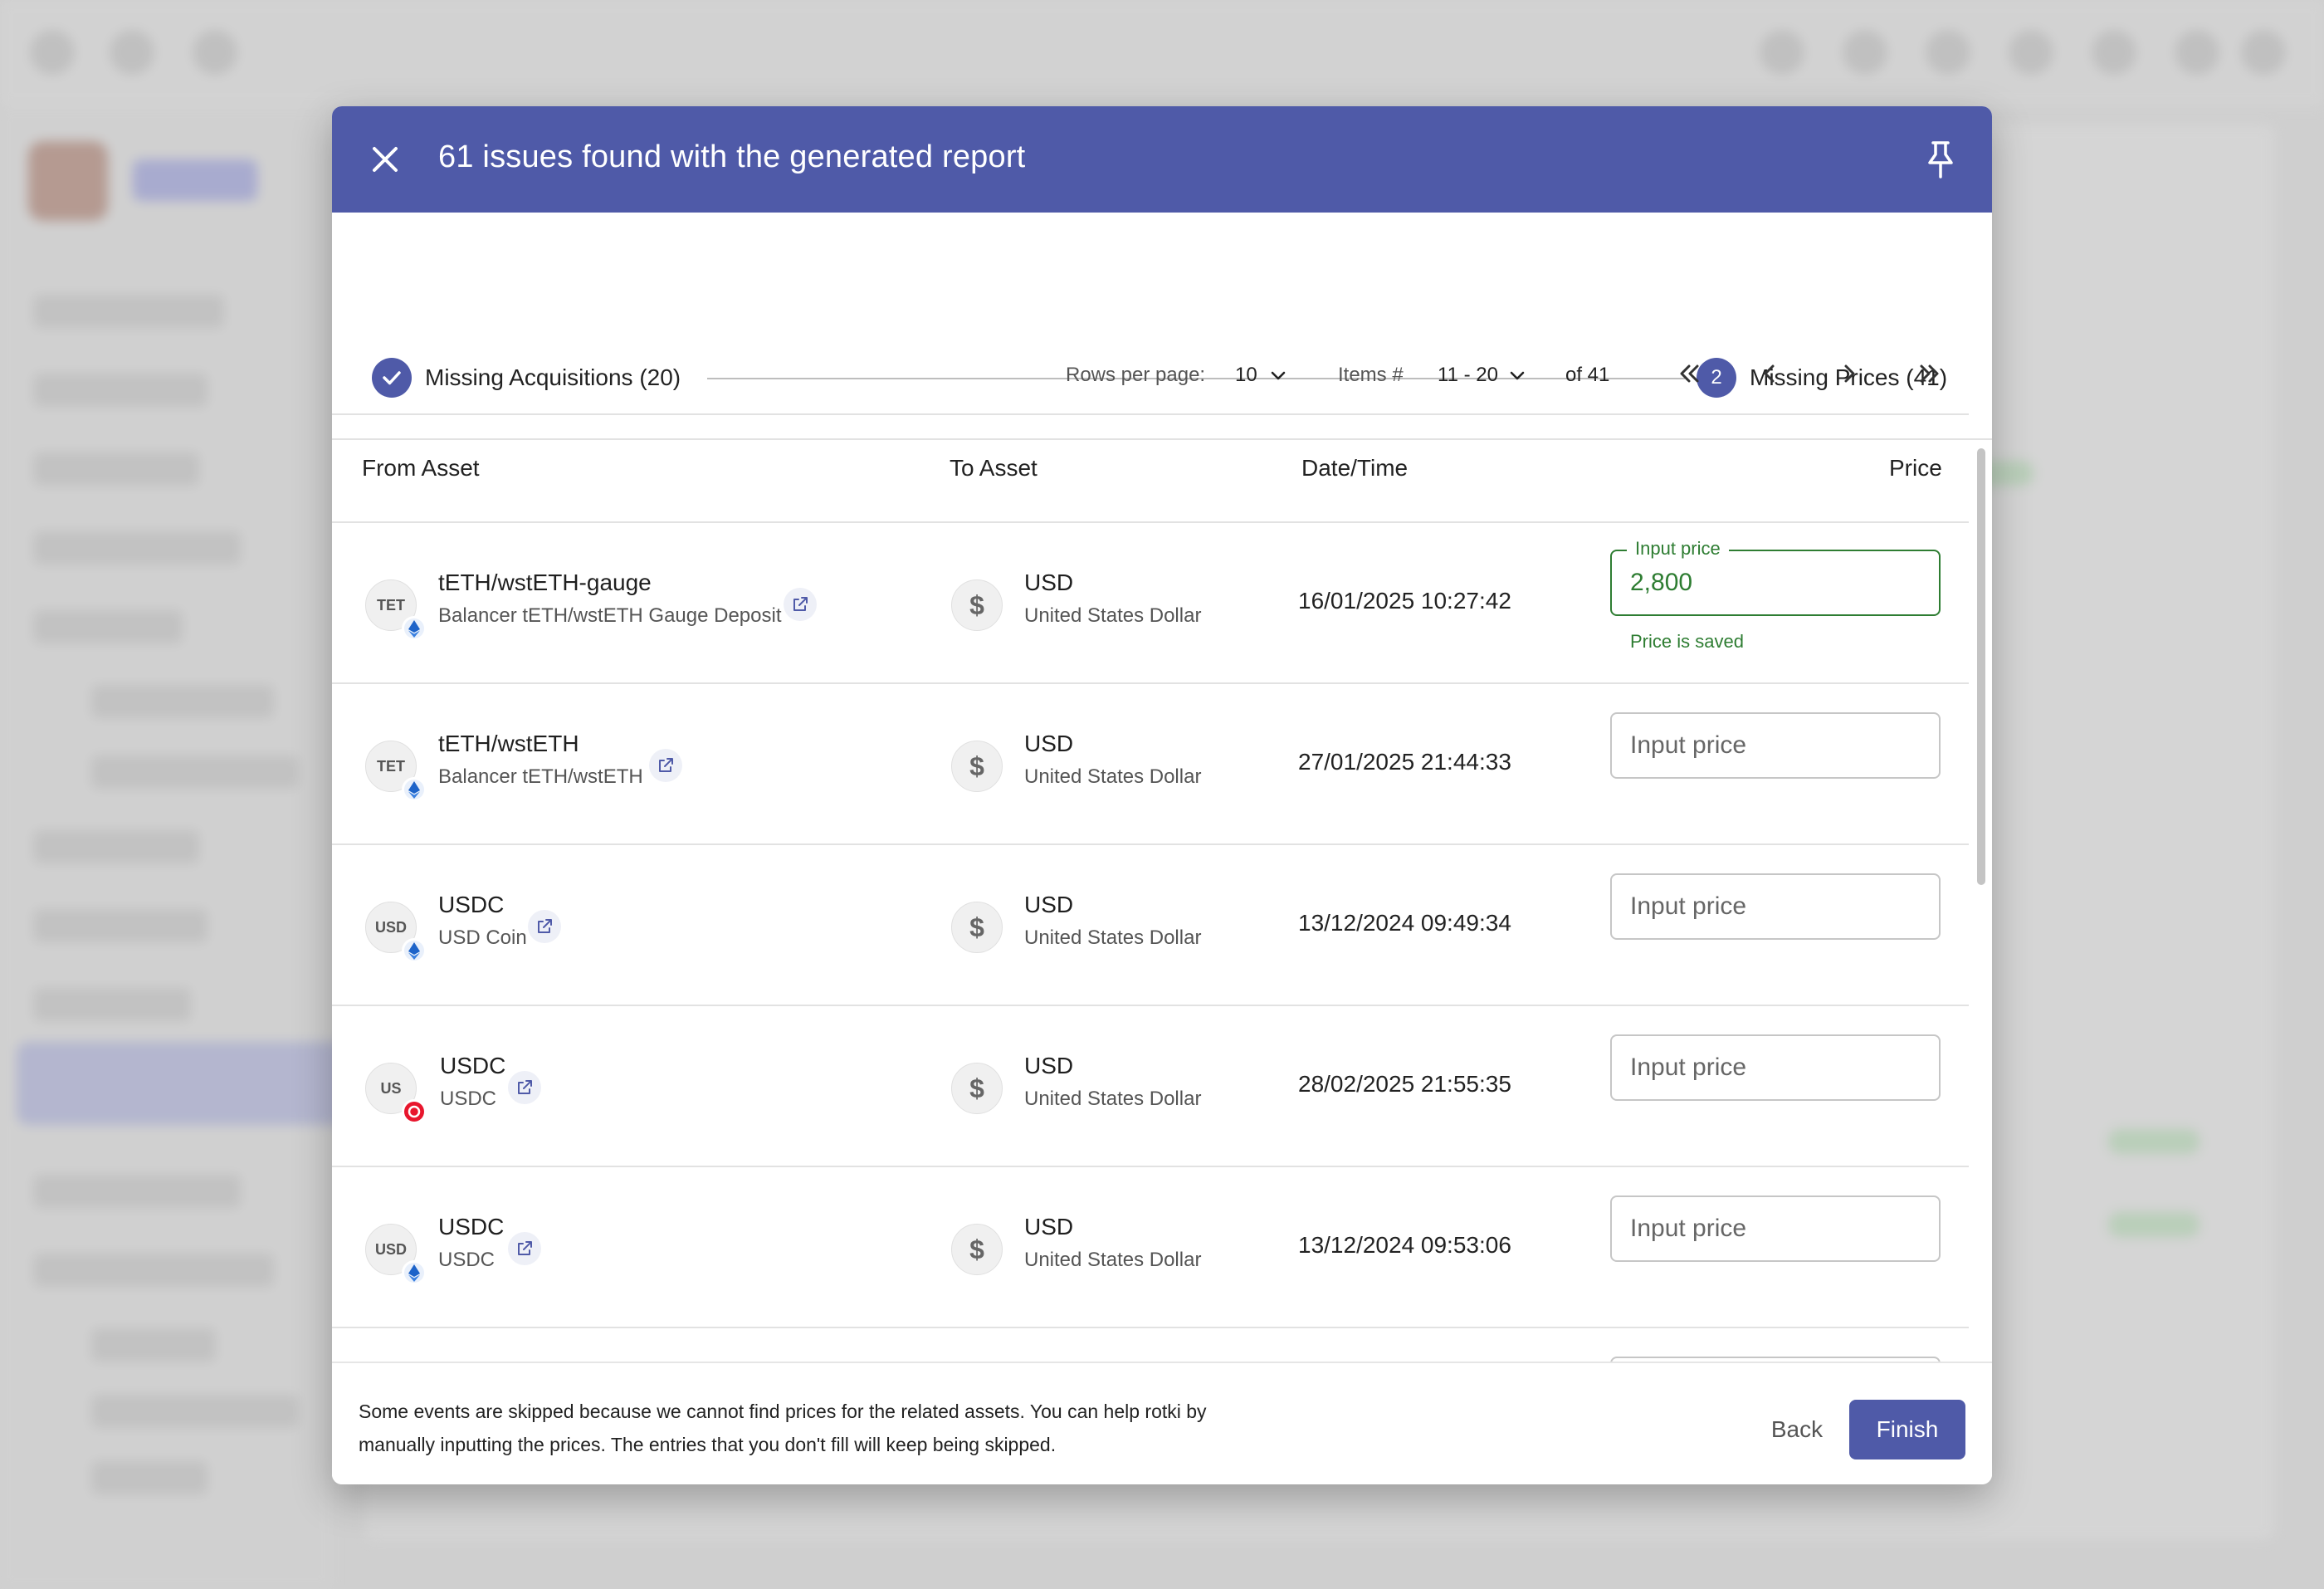 The image size is (2324, 1589). Describe the element at coordinates (1404, 1084) in the screenshot. I see `event-datetime: 28/02/2025 21:55:35` at that location.